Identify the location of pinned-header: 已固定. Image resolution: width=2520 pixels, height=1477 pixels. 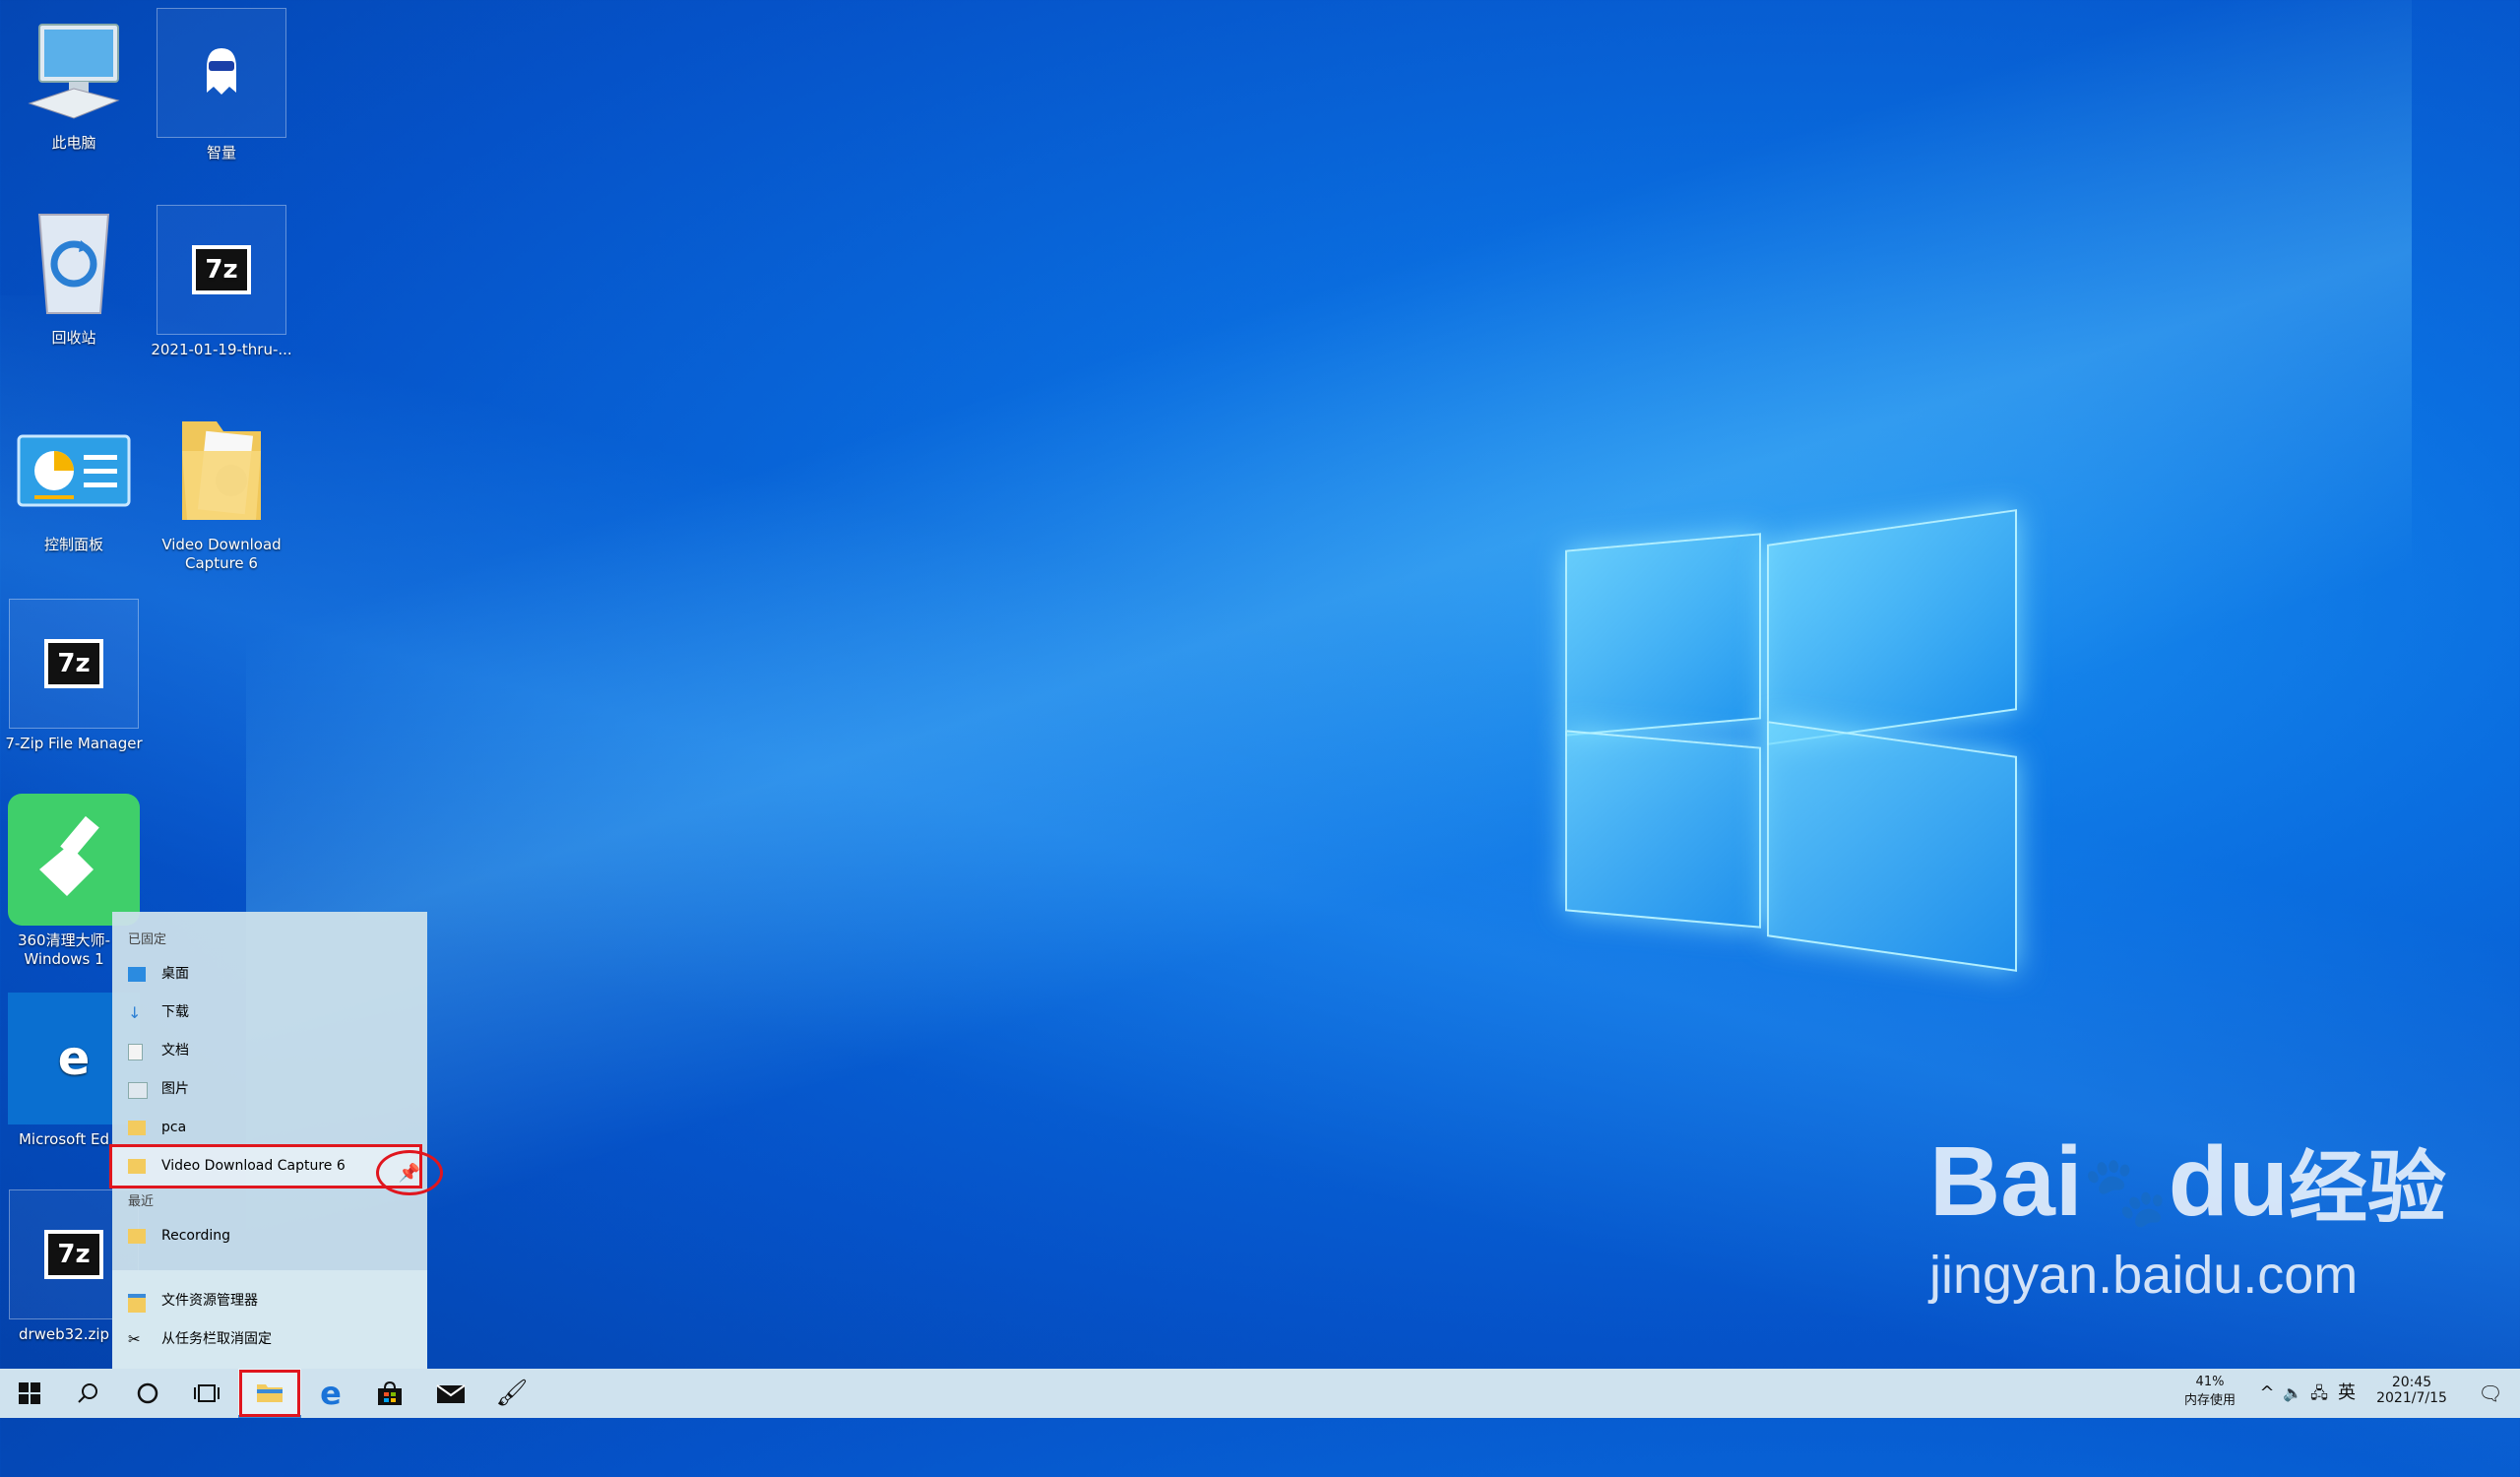
(147, 940).